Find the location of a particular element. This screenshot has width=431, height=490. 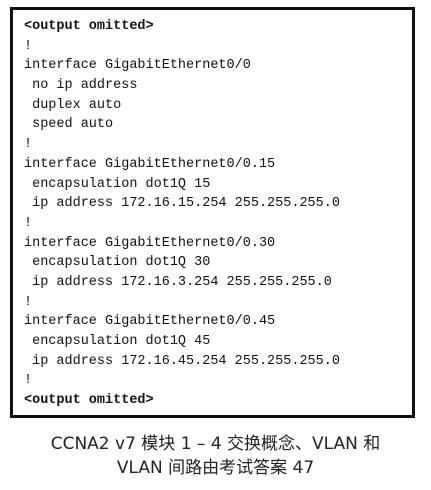

encapsulation-line: encapsulation dot1Q 45 is located at coordinates (117, 341).